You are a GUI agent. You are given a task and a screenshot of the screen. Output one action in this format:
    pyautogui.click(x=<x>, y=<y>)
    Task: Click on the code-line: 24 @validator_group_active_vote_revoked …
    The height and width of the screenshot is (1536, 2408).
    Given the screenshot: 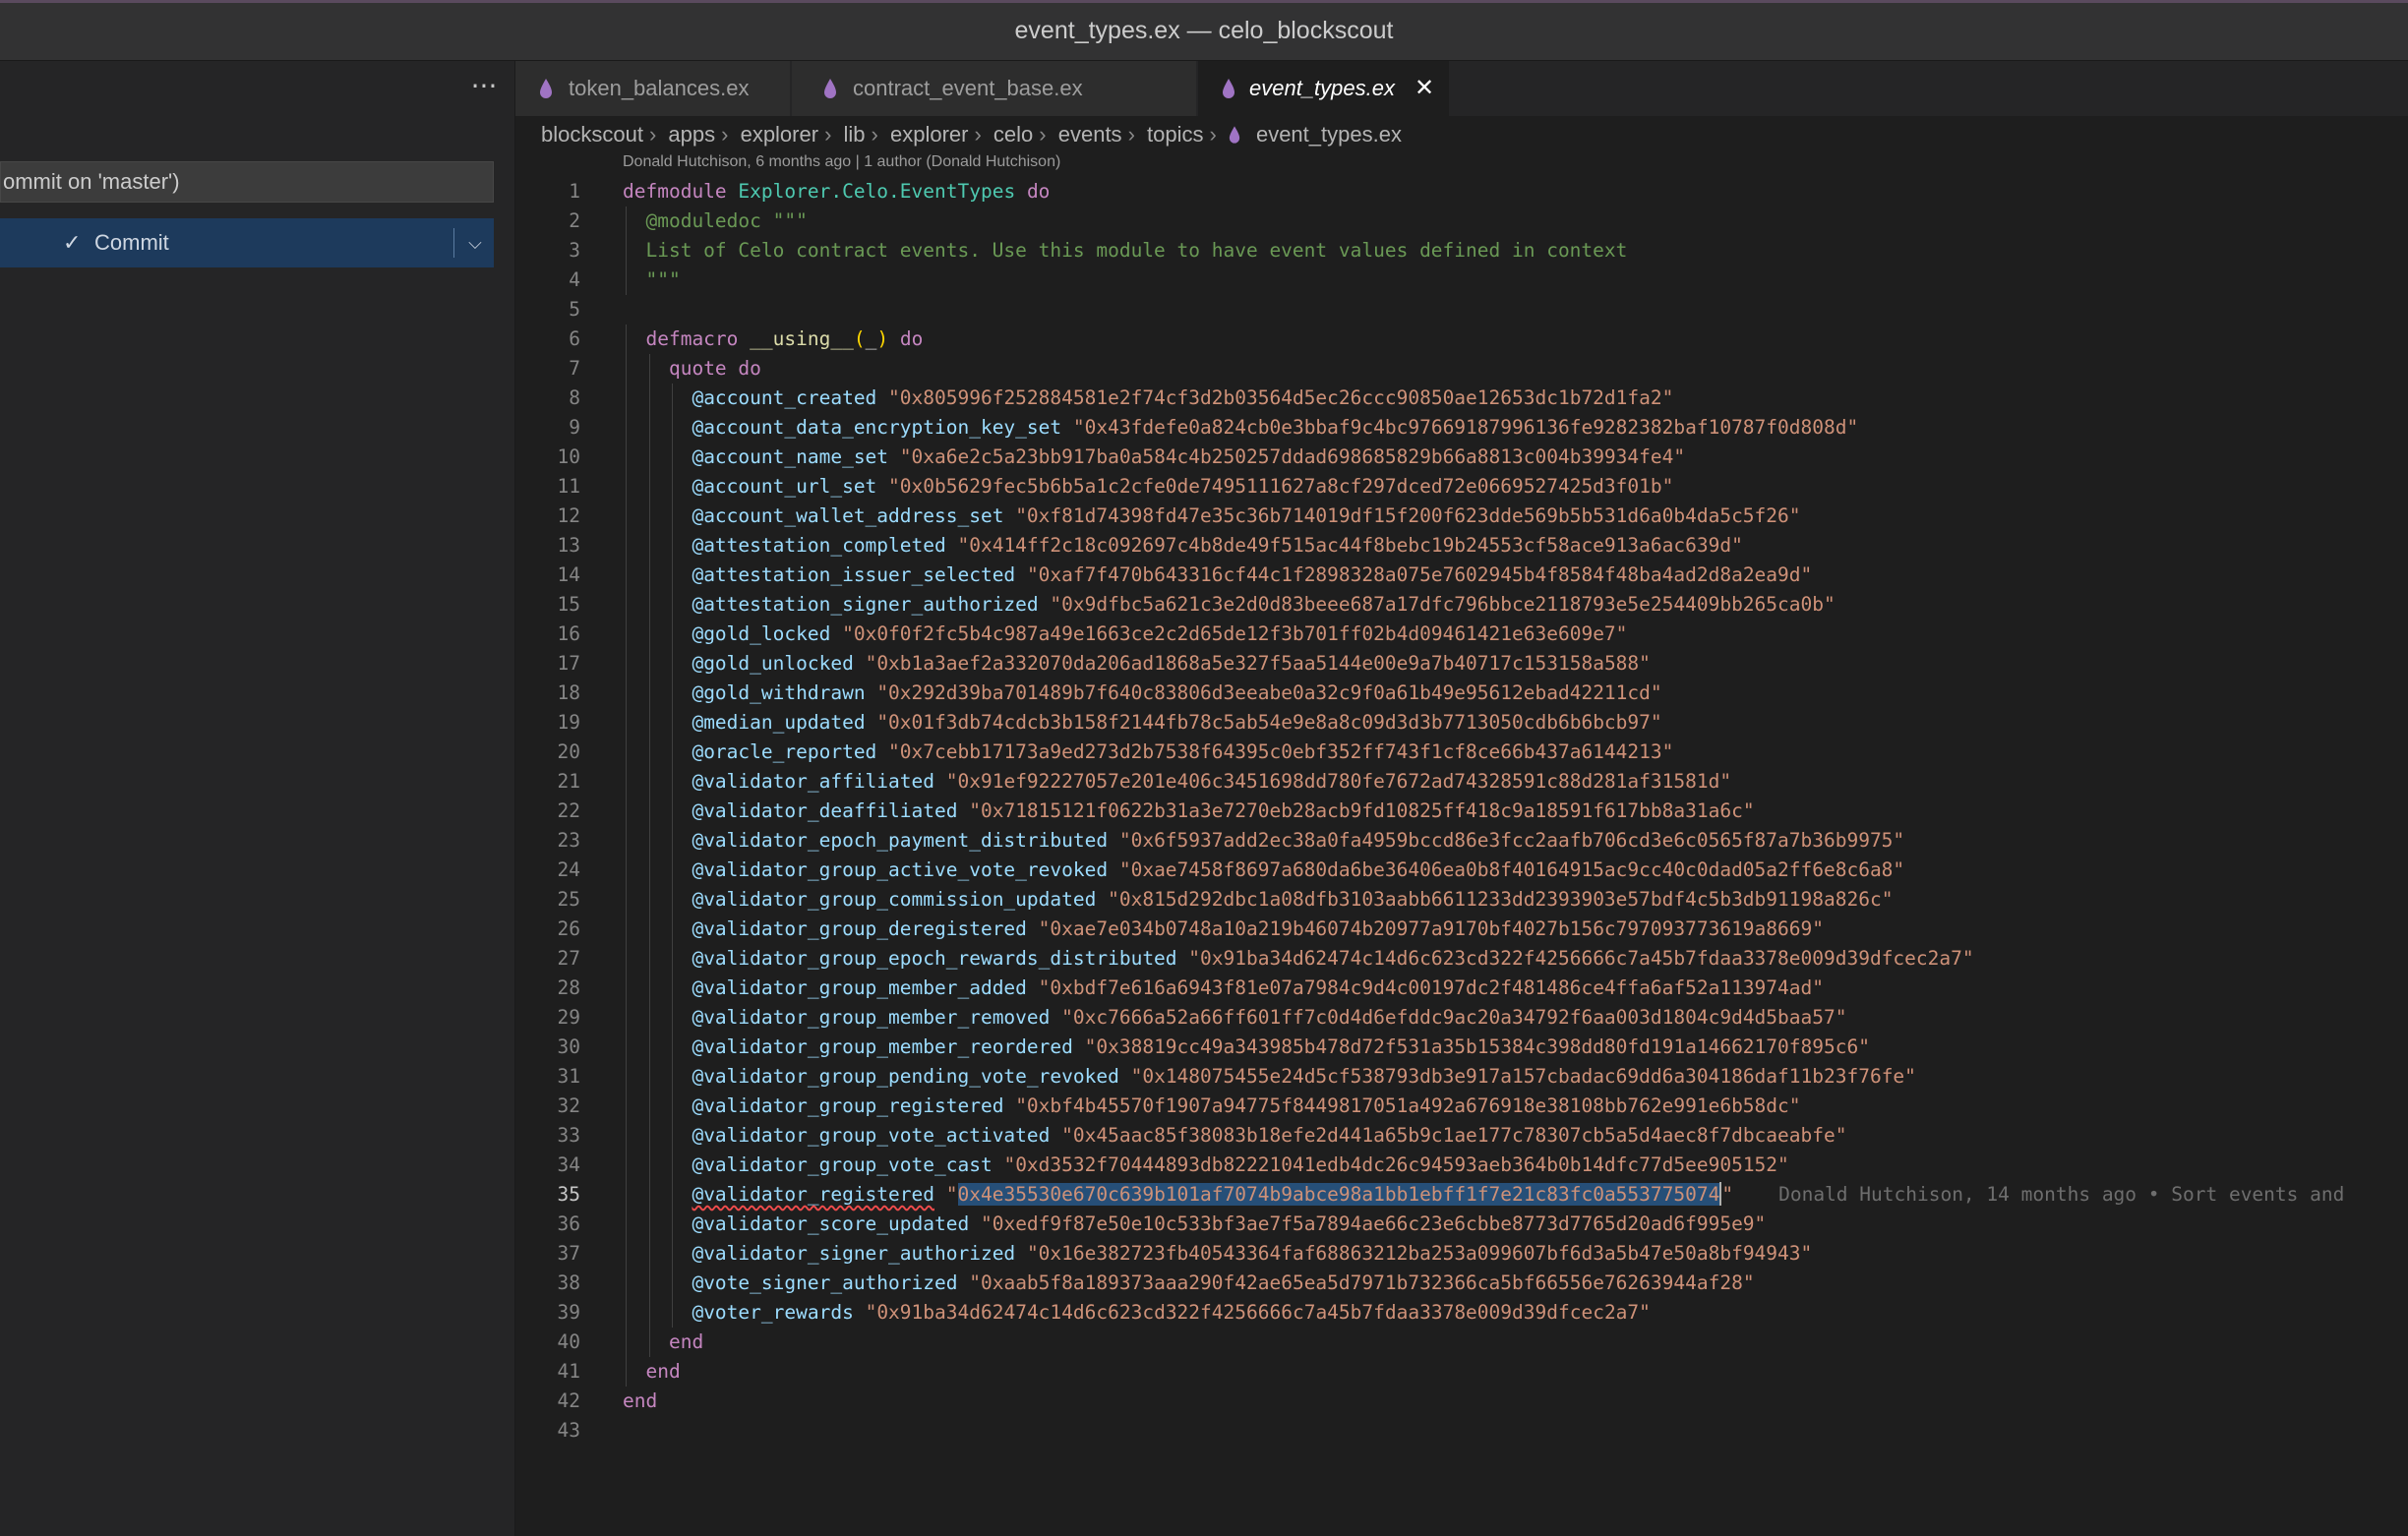 What is the action you would take?
    pyautogui.click(x=1461, y=870)
    